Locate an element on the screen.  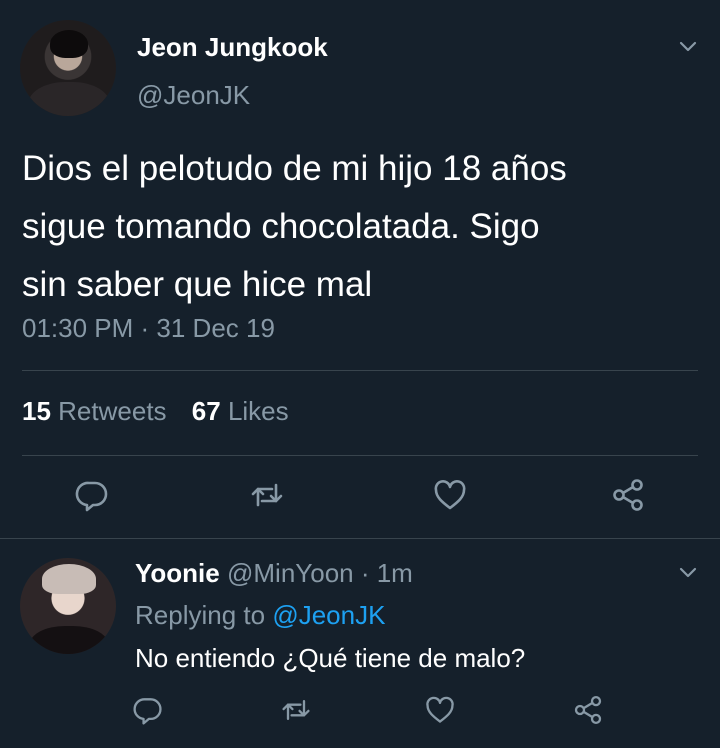
avatar is located at coordinates (68, 68).